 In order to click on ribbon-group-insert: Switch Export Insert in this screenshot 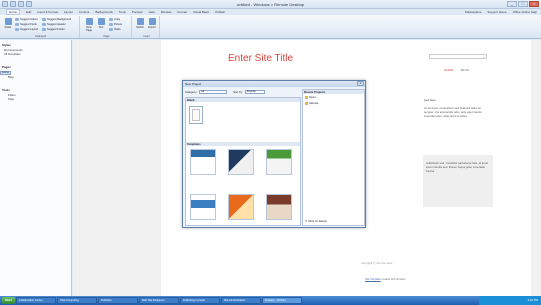, I will do `click(147, 27)`.